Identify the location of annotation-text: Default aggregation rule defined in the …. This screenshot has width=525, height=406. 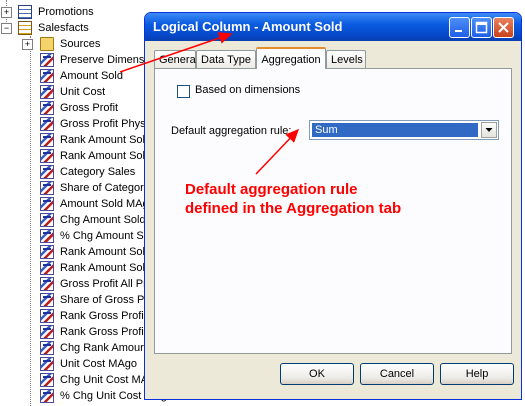
(293, 199).